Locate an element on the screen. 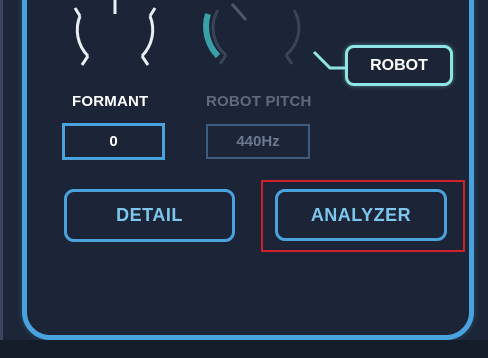 The height and width of the screenshot is (358, 488). bottom-strip is located at coordinates (244, 349).